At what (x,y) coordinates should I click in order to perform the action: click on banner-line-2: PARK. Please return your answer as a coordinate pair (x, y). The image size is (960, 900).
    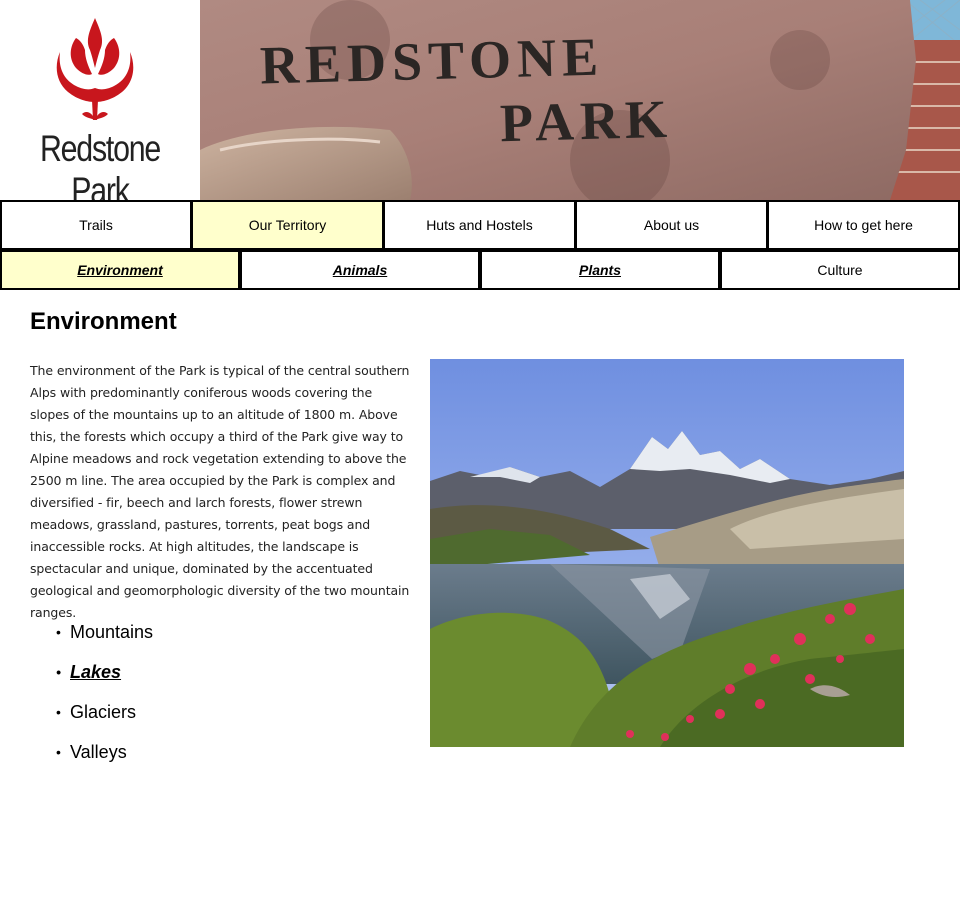
    Looking at the image, I should click on (586, 121).